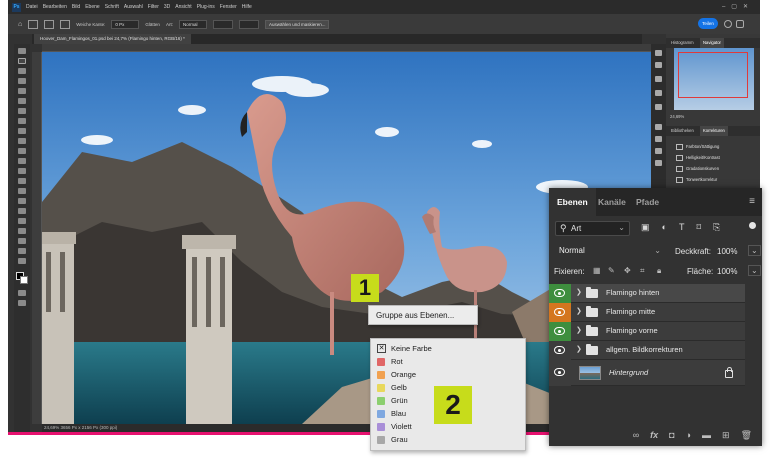 This screenshot has height=462, width=770. What do you see at coordinates (712, 43) in the screenshot?
I see `tab-navigator: Navigator` at bounding box center [712, 43].